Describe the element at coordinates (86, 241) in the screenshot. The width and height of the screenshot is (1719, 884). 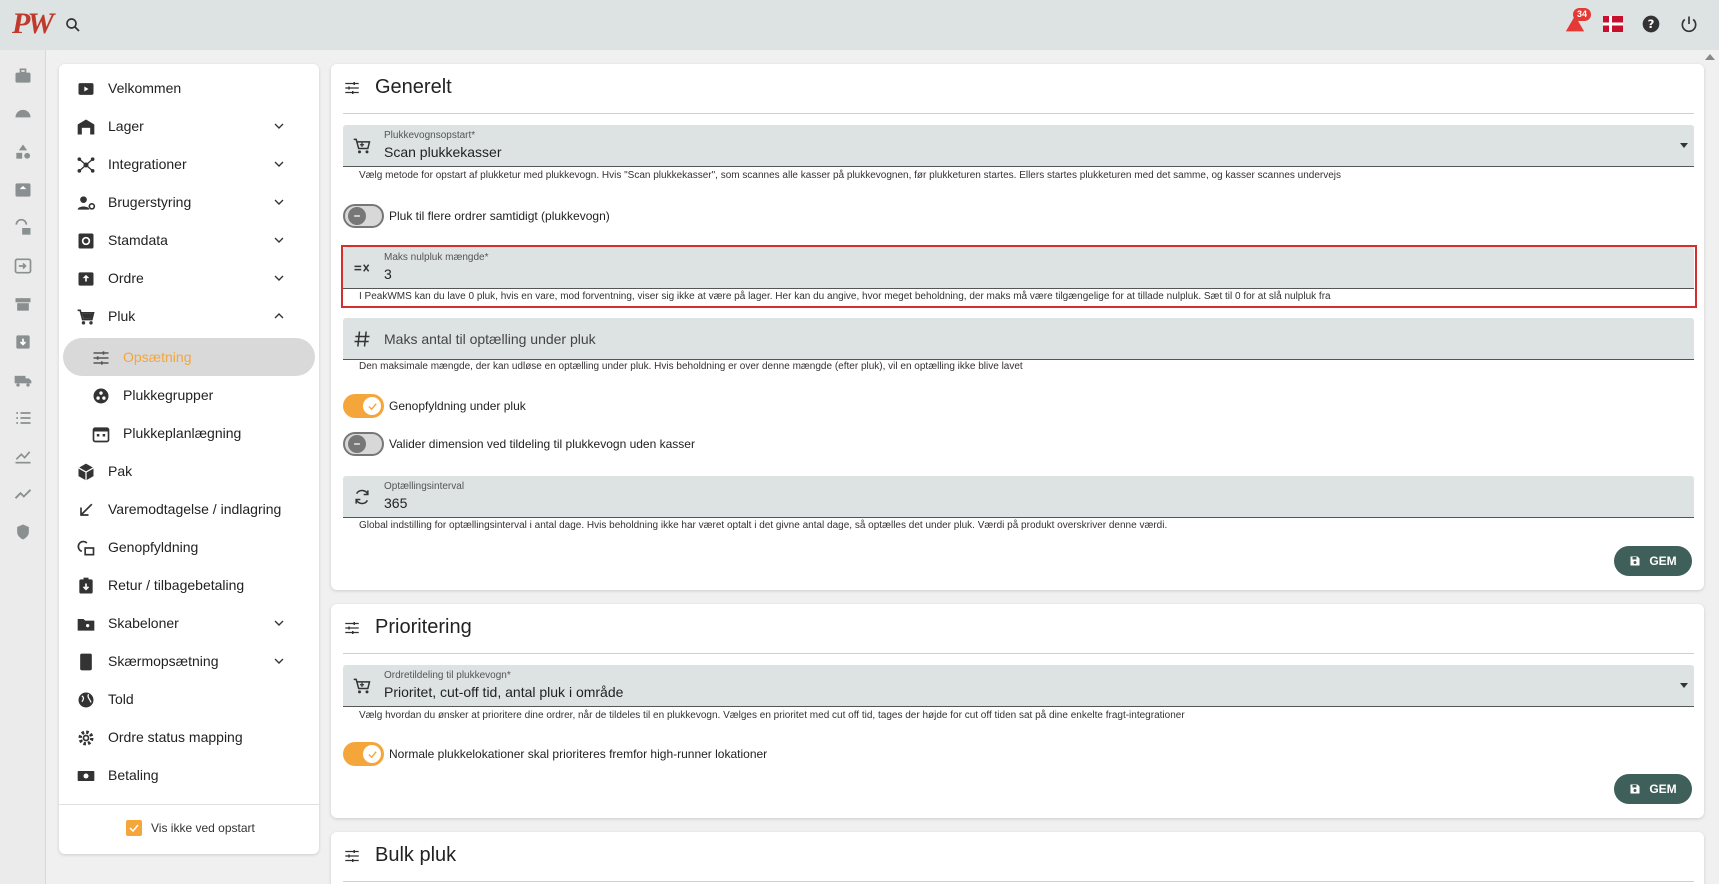
I see `settings-box-icon` at that location.